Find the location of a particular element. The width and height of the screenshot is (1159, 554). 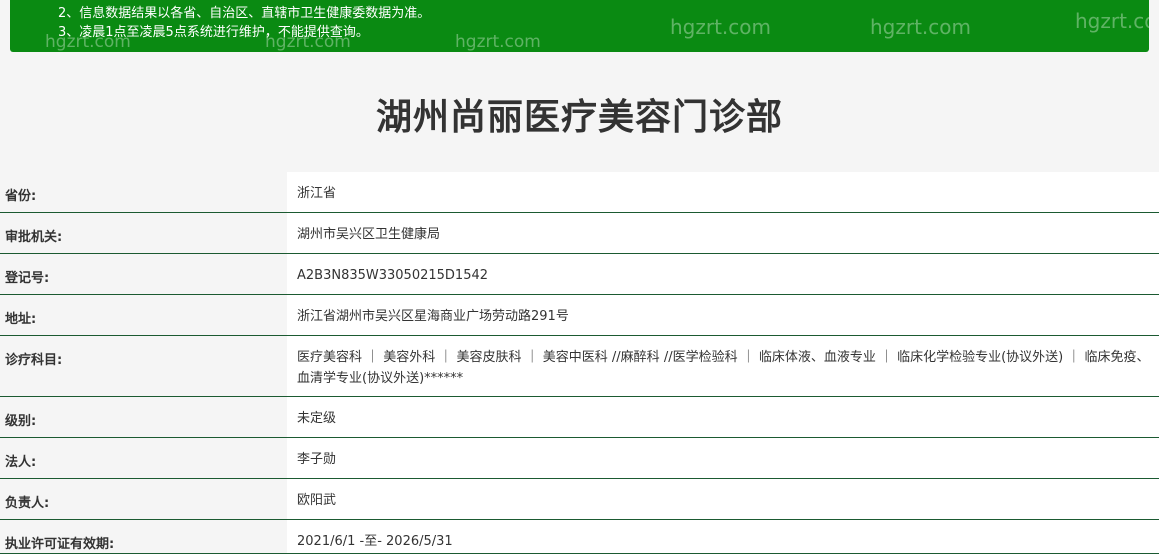

table-row: 登记号: A2B3N835W33050215D1542 is located at coordinates (579, 274).